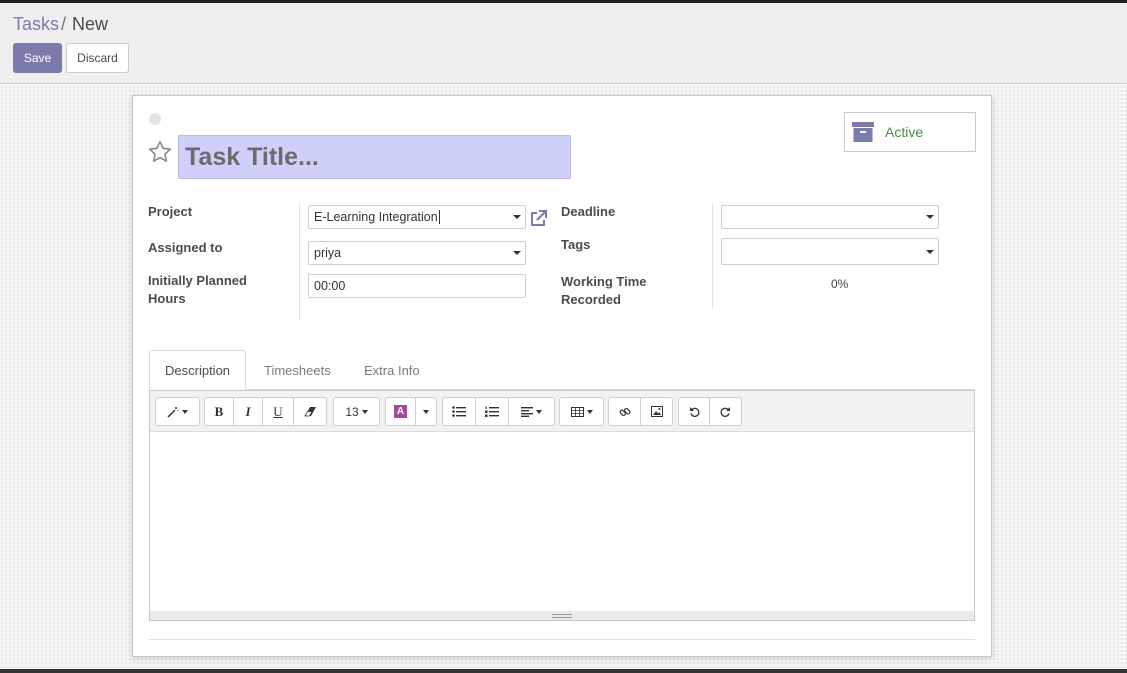  Describe the element at coordinates (576, 244) in the screenshot. I see `tags-label: Tags` at that location.